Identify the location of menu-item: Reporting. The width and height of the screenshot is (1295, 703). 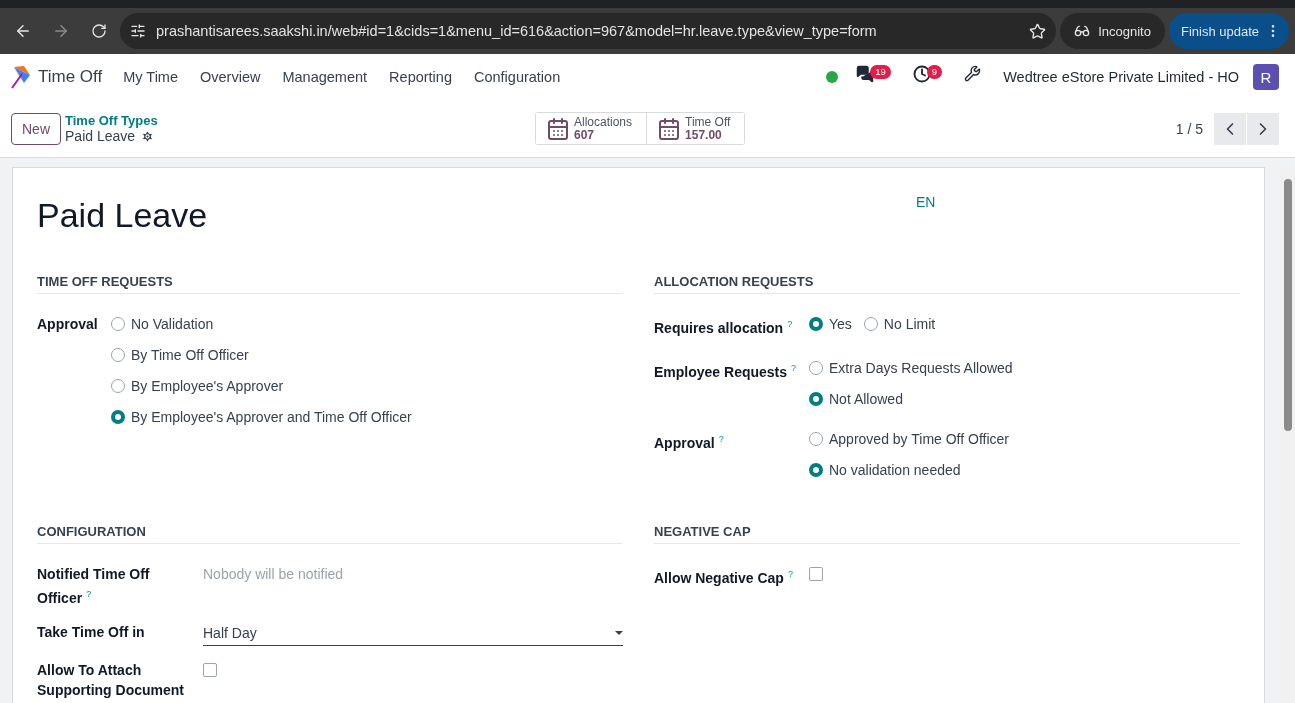
(420, 77).